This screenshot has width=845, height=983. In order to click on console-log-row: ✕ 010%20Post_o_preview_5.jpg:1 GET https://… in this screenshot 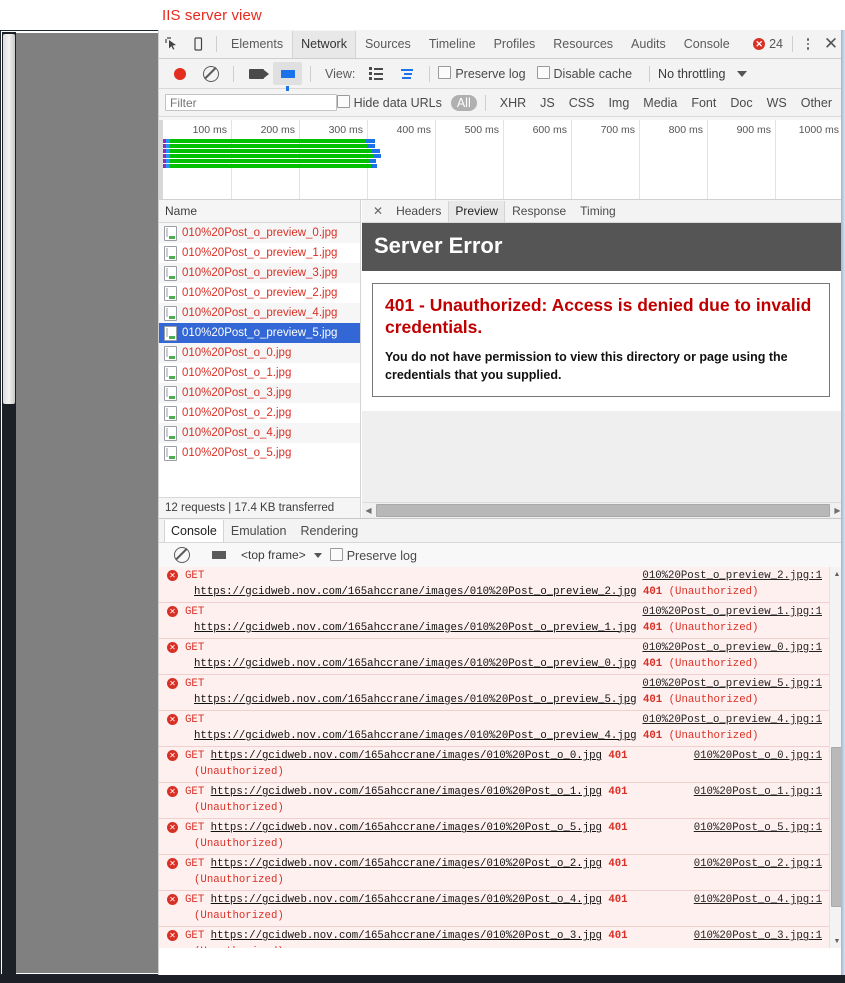, I will do `click(494, 693)`.